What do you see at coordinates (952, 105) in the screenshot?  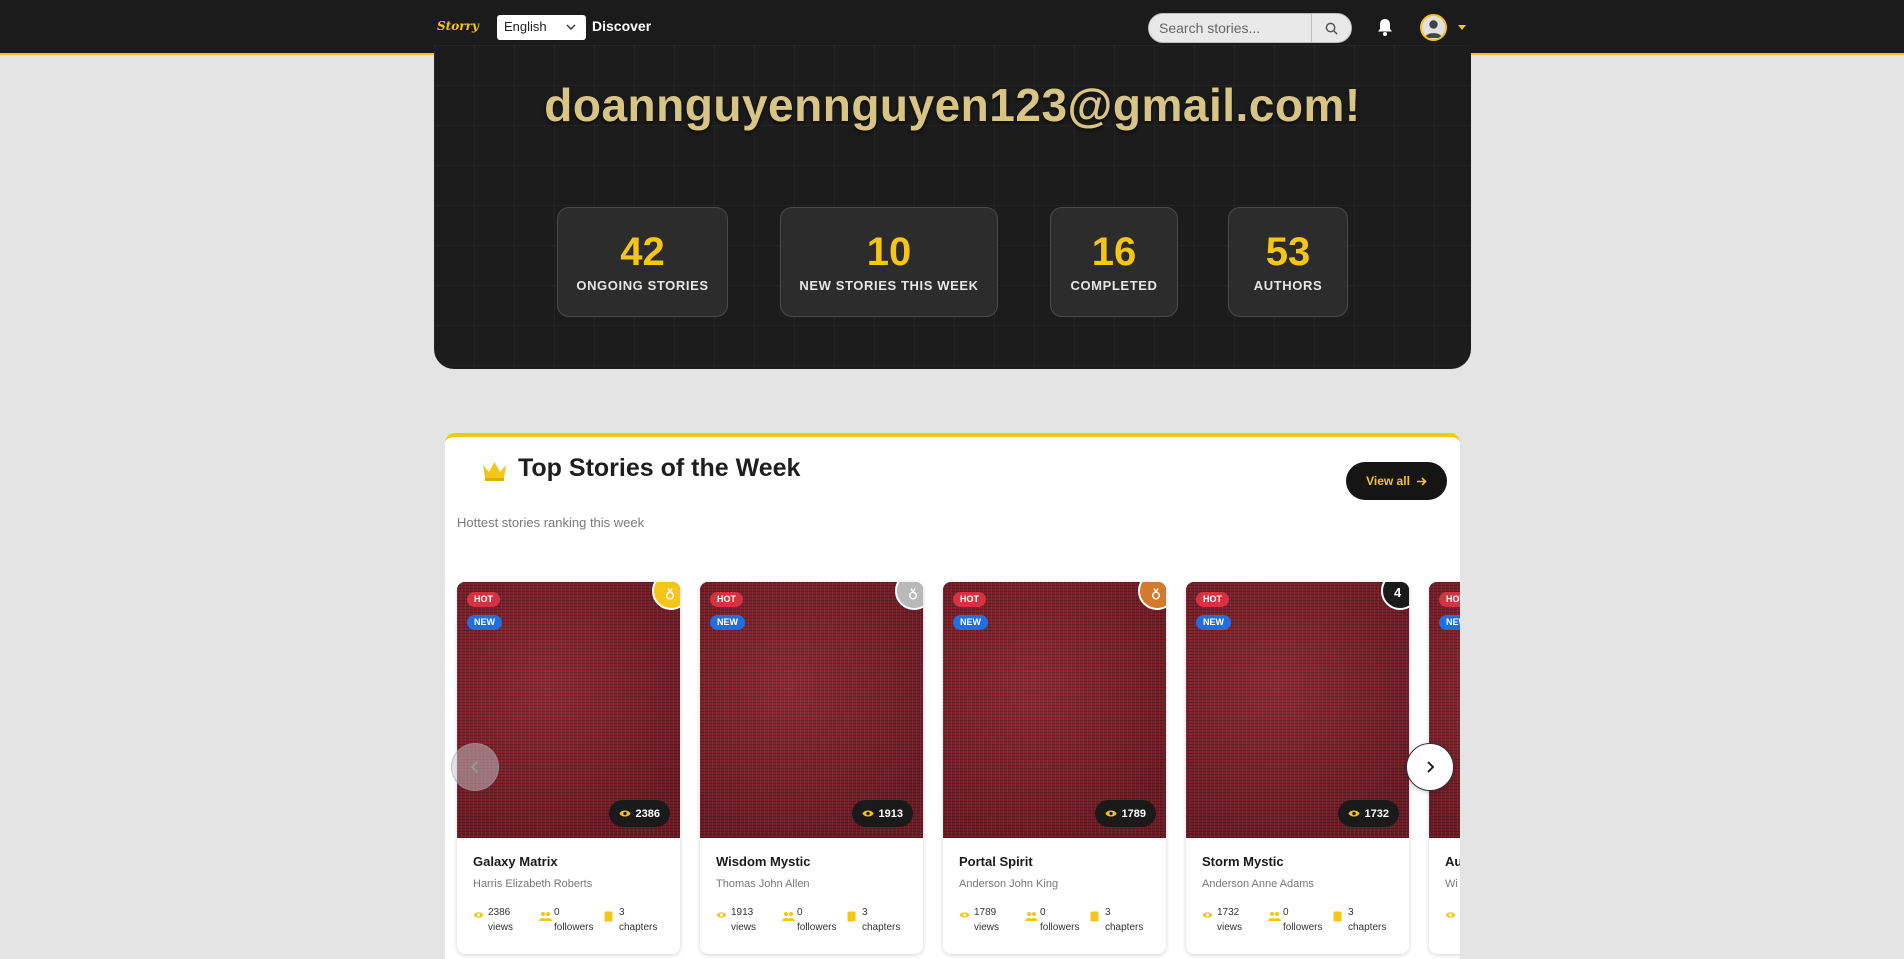 I see `welcome-title: doannguyennguyen123@gmail.com!` at bounding box center [952, 105].